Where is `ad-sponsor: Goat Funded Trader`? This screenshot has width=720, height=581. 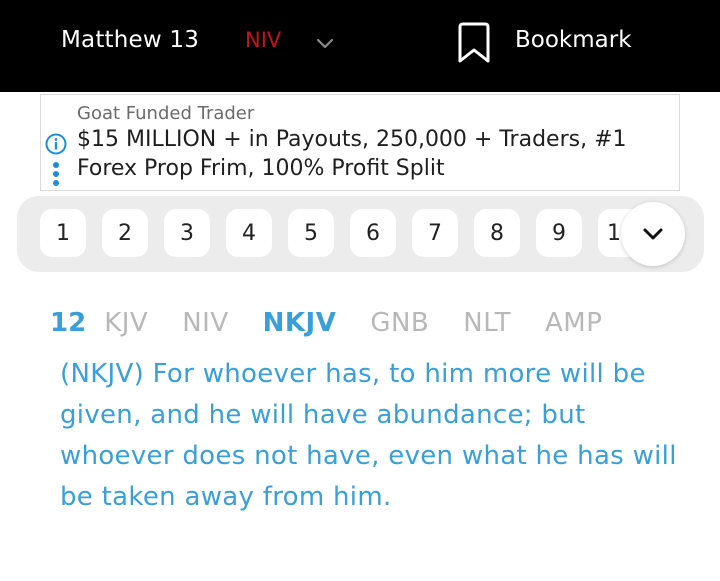 ad-sponsor: Goat Funded Trader is located at coordinates (166, 113).